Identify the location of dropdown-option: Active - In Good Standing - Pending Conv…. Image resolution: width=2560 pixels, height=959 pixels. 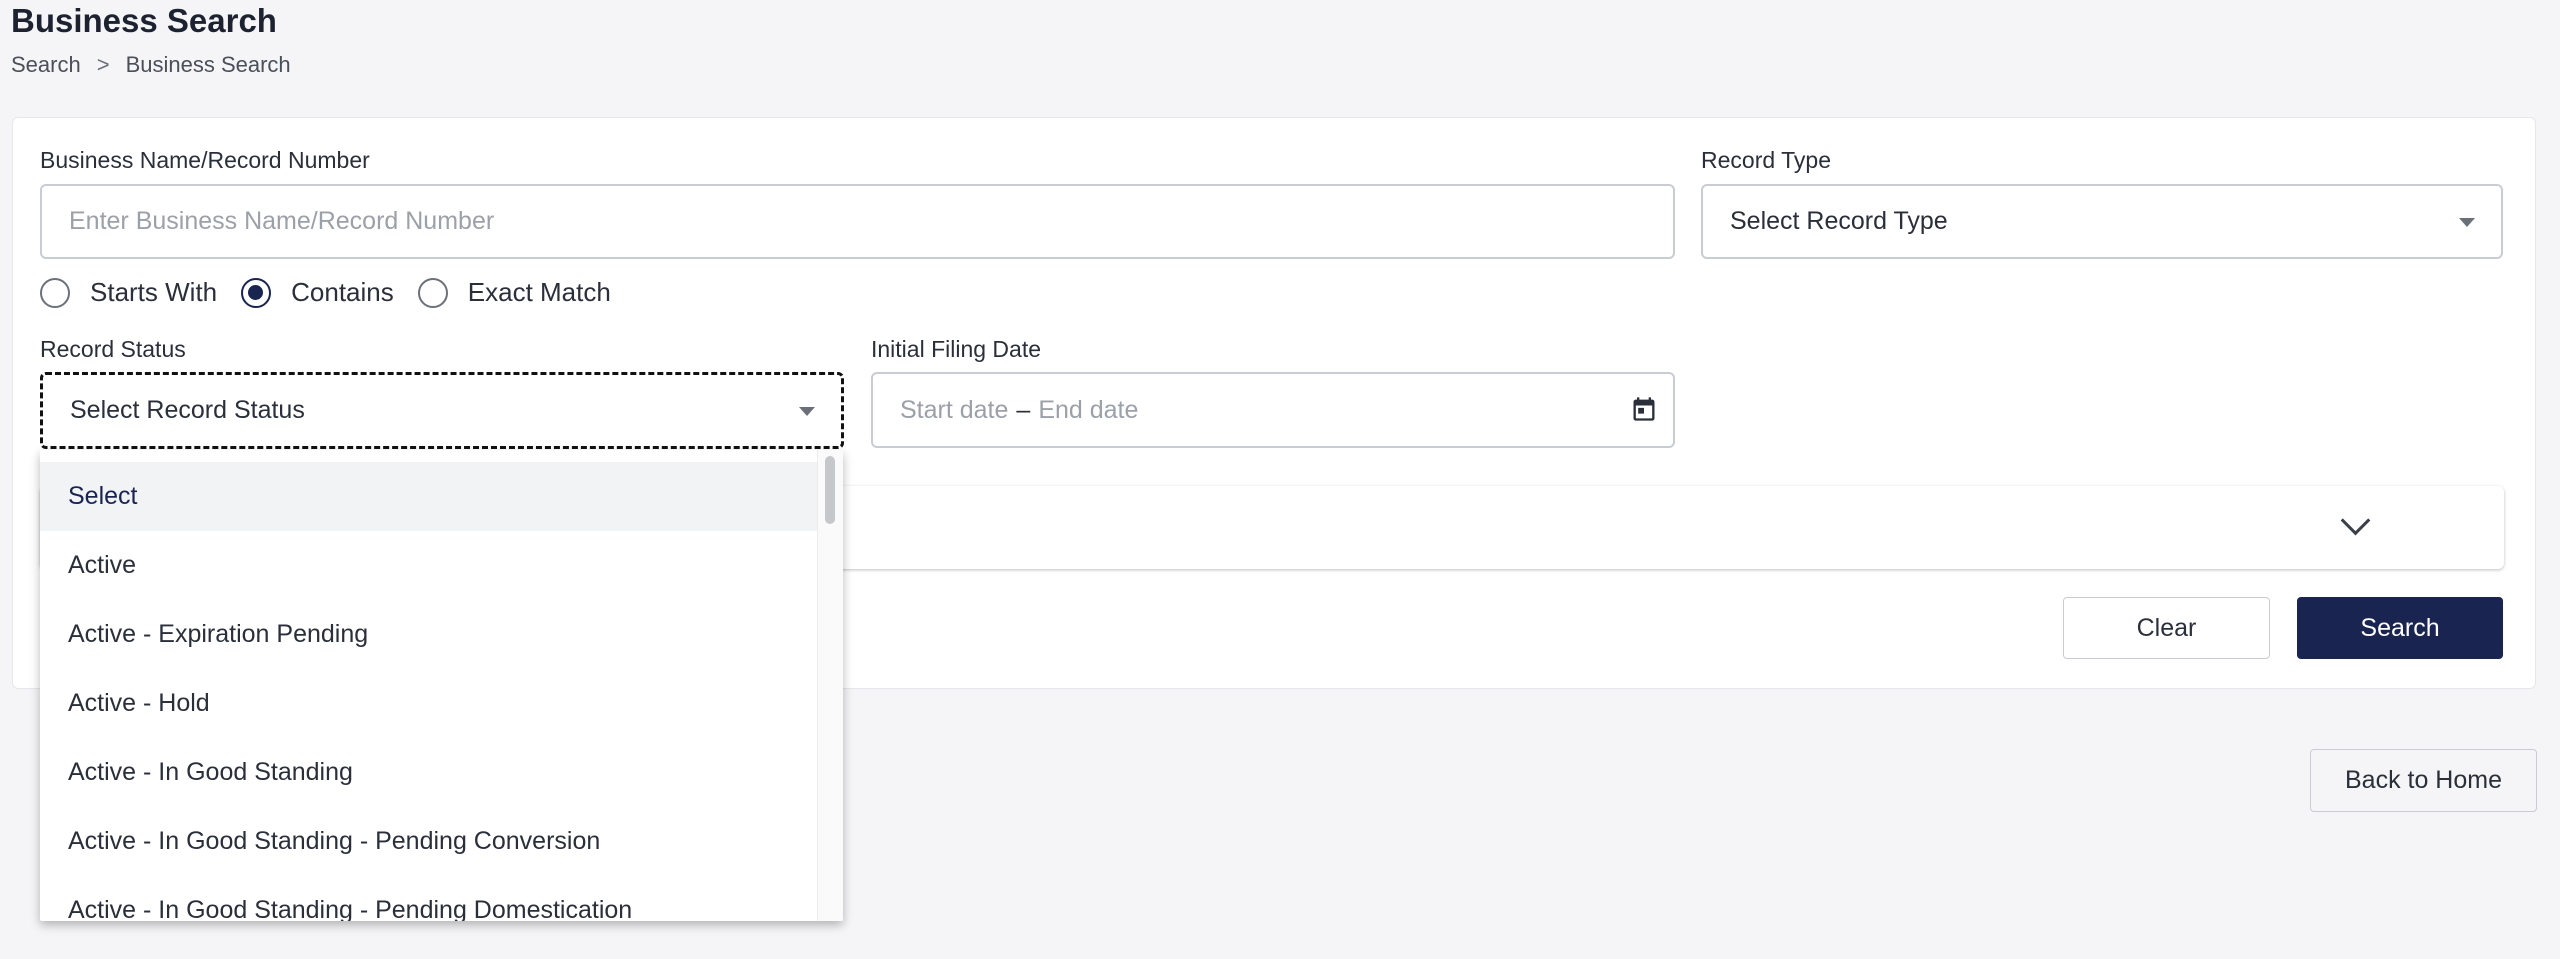
(429, 841).